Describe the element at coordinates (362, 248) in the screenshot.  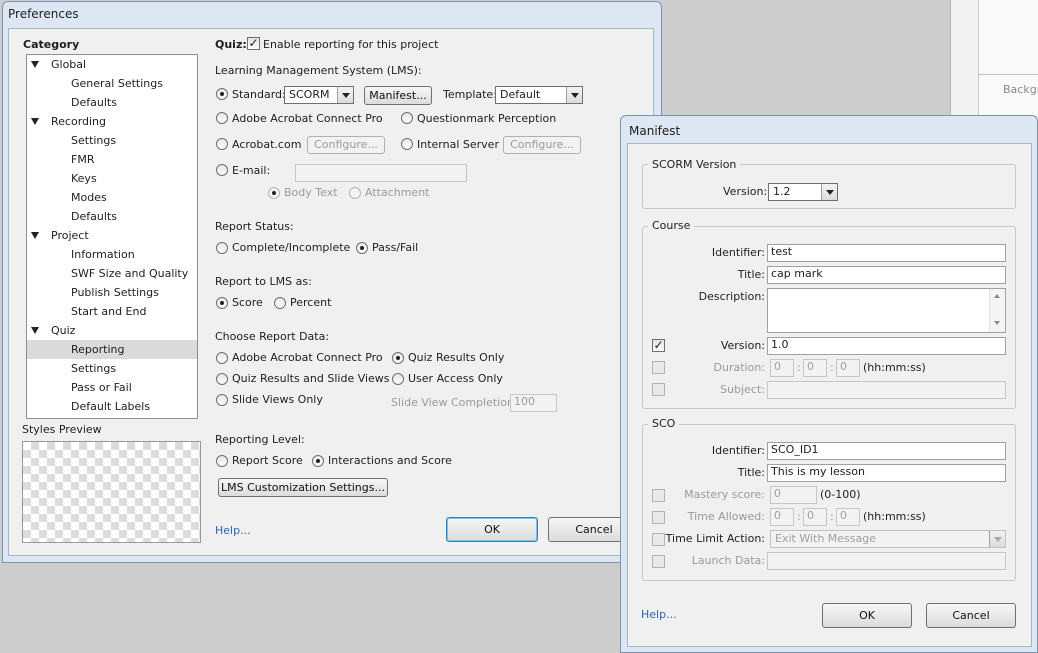
I see `pass-fail-radio` at that location.